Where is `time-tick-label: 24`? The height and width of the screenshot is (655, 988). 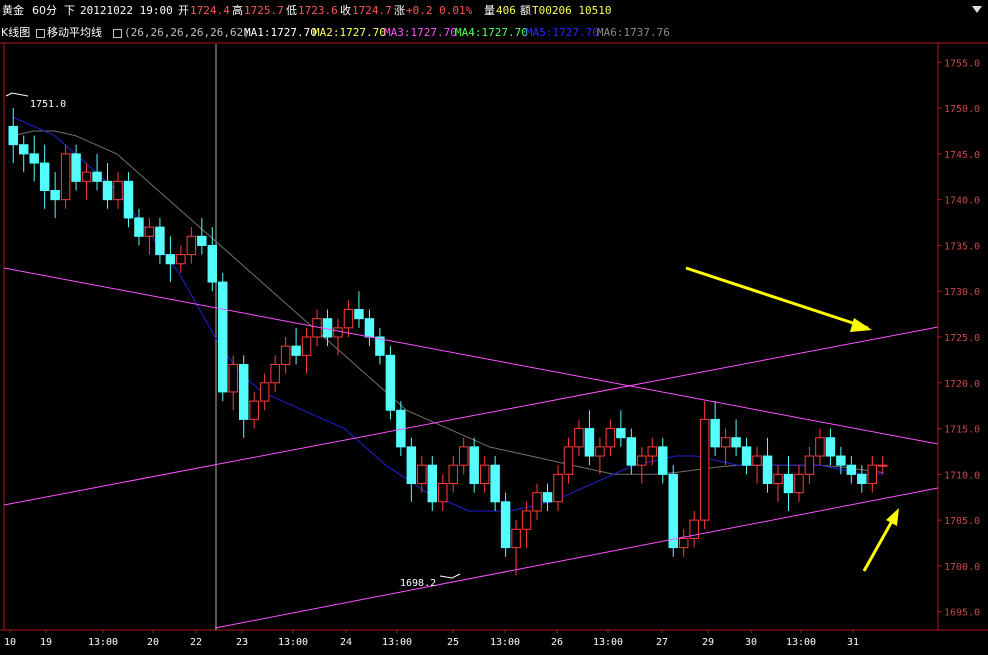 time-tick-label: 24 is located at coordinates (346, 642).